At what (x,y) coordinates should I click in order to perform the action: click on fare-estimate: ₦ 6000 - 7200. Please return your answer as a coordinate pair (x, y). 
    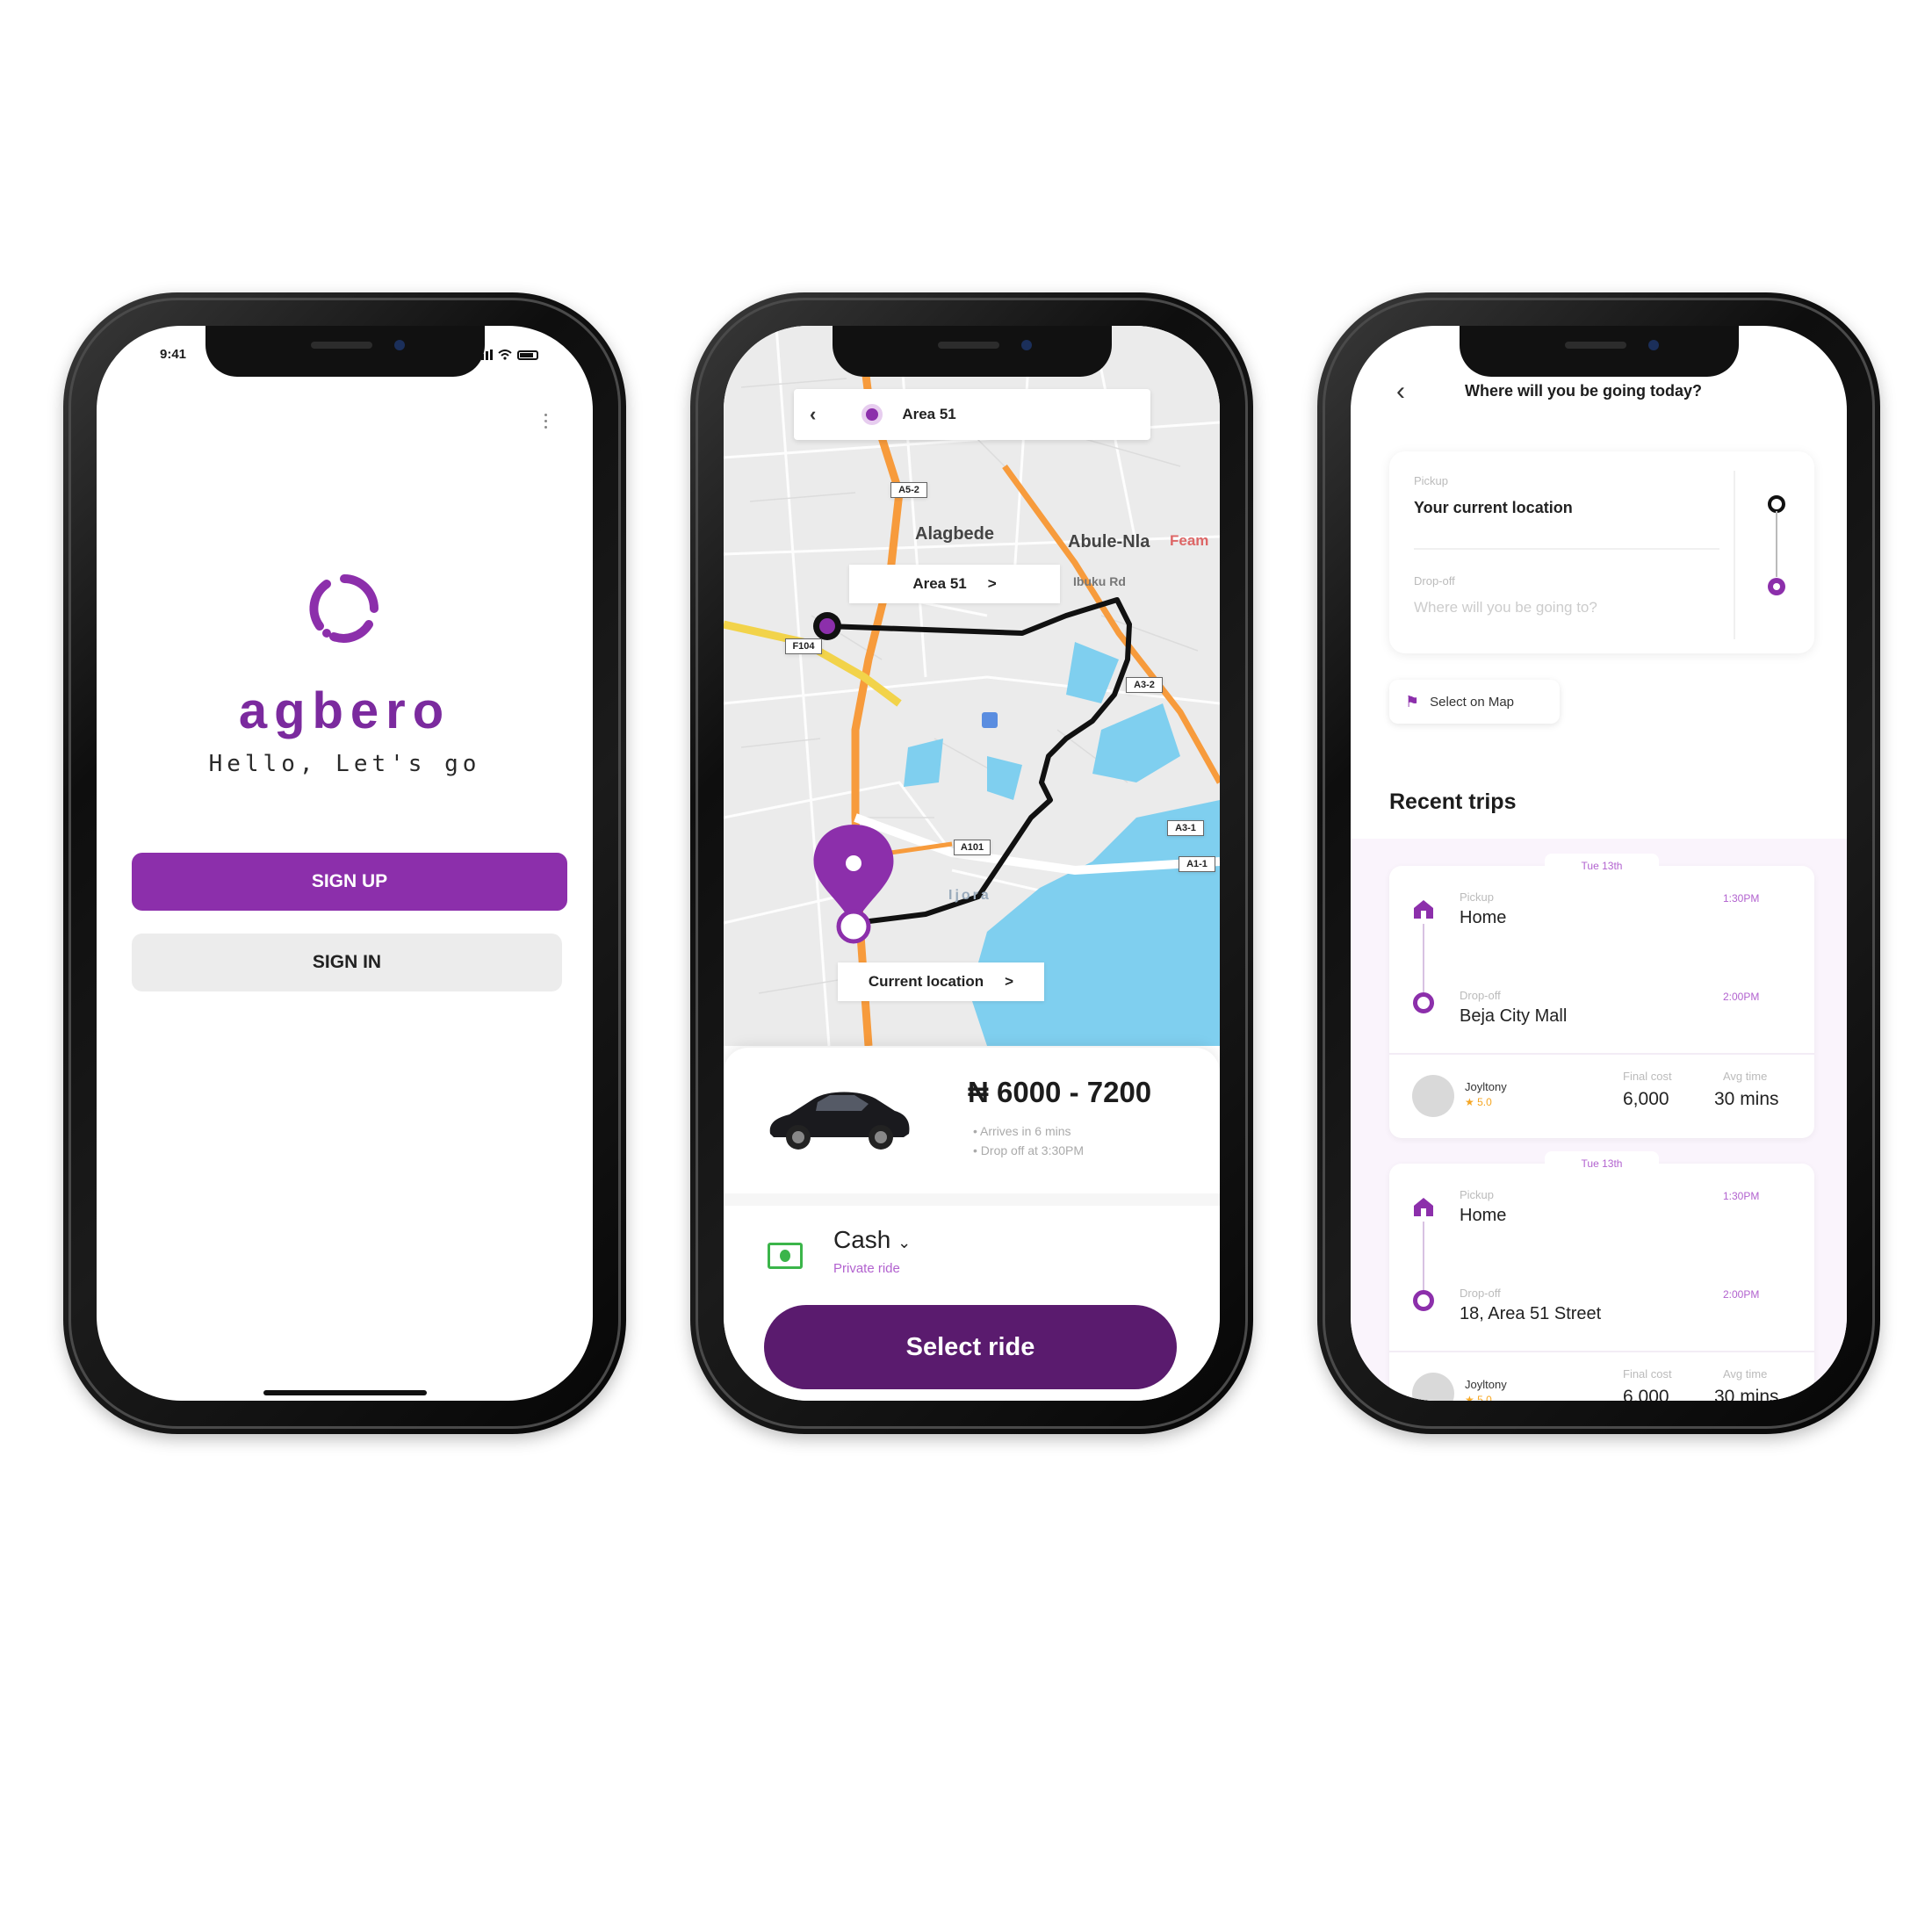
    Looking at the image, I should click on (1060, 1092).